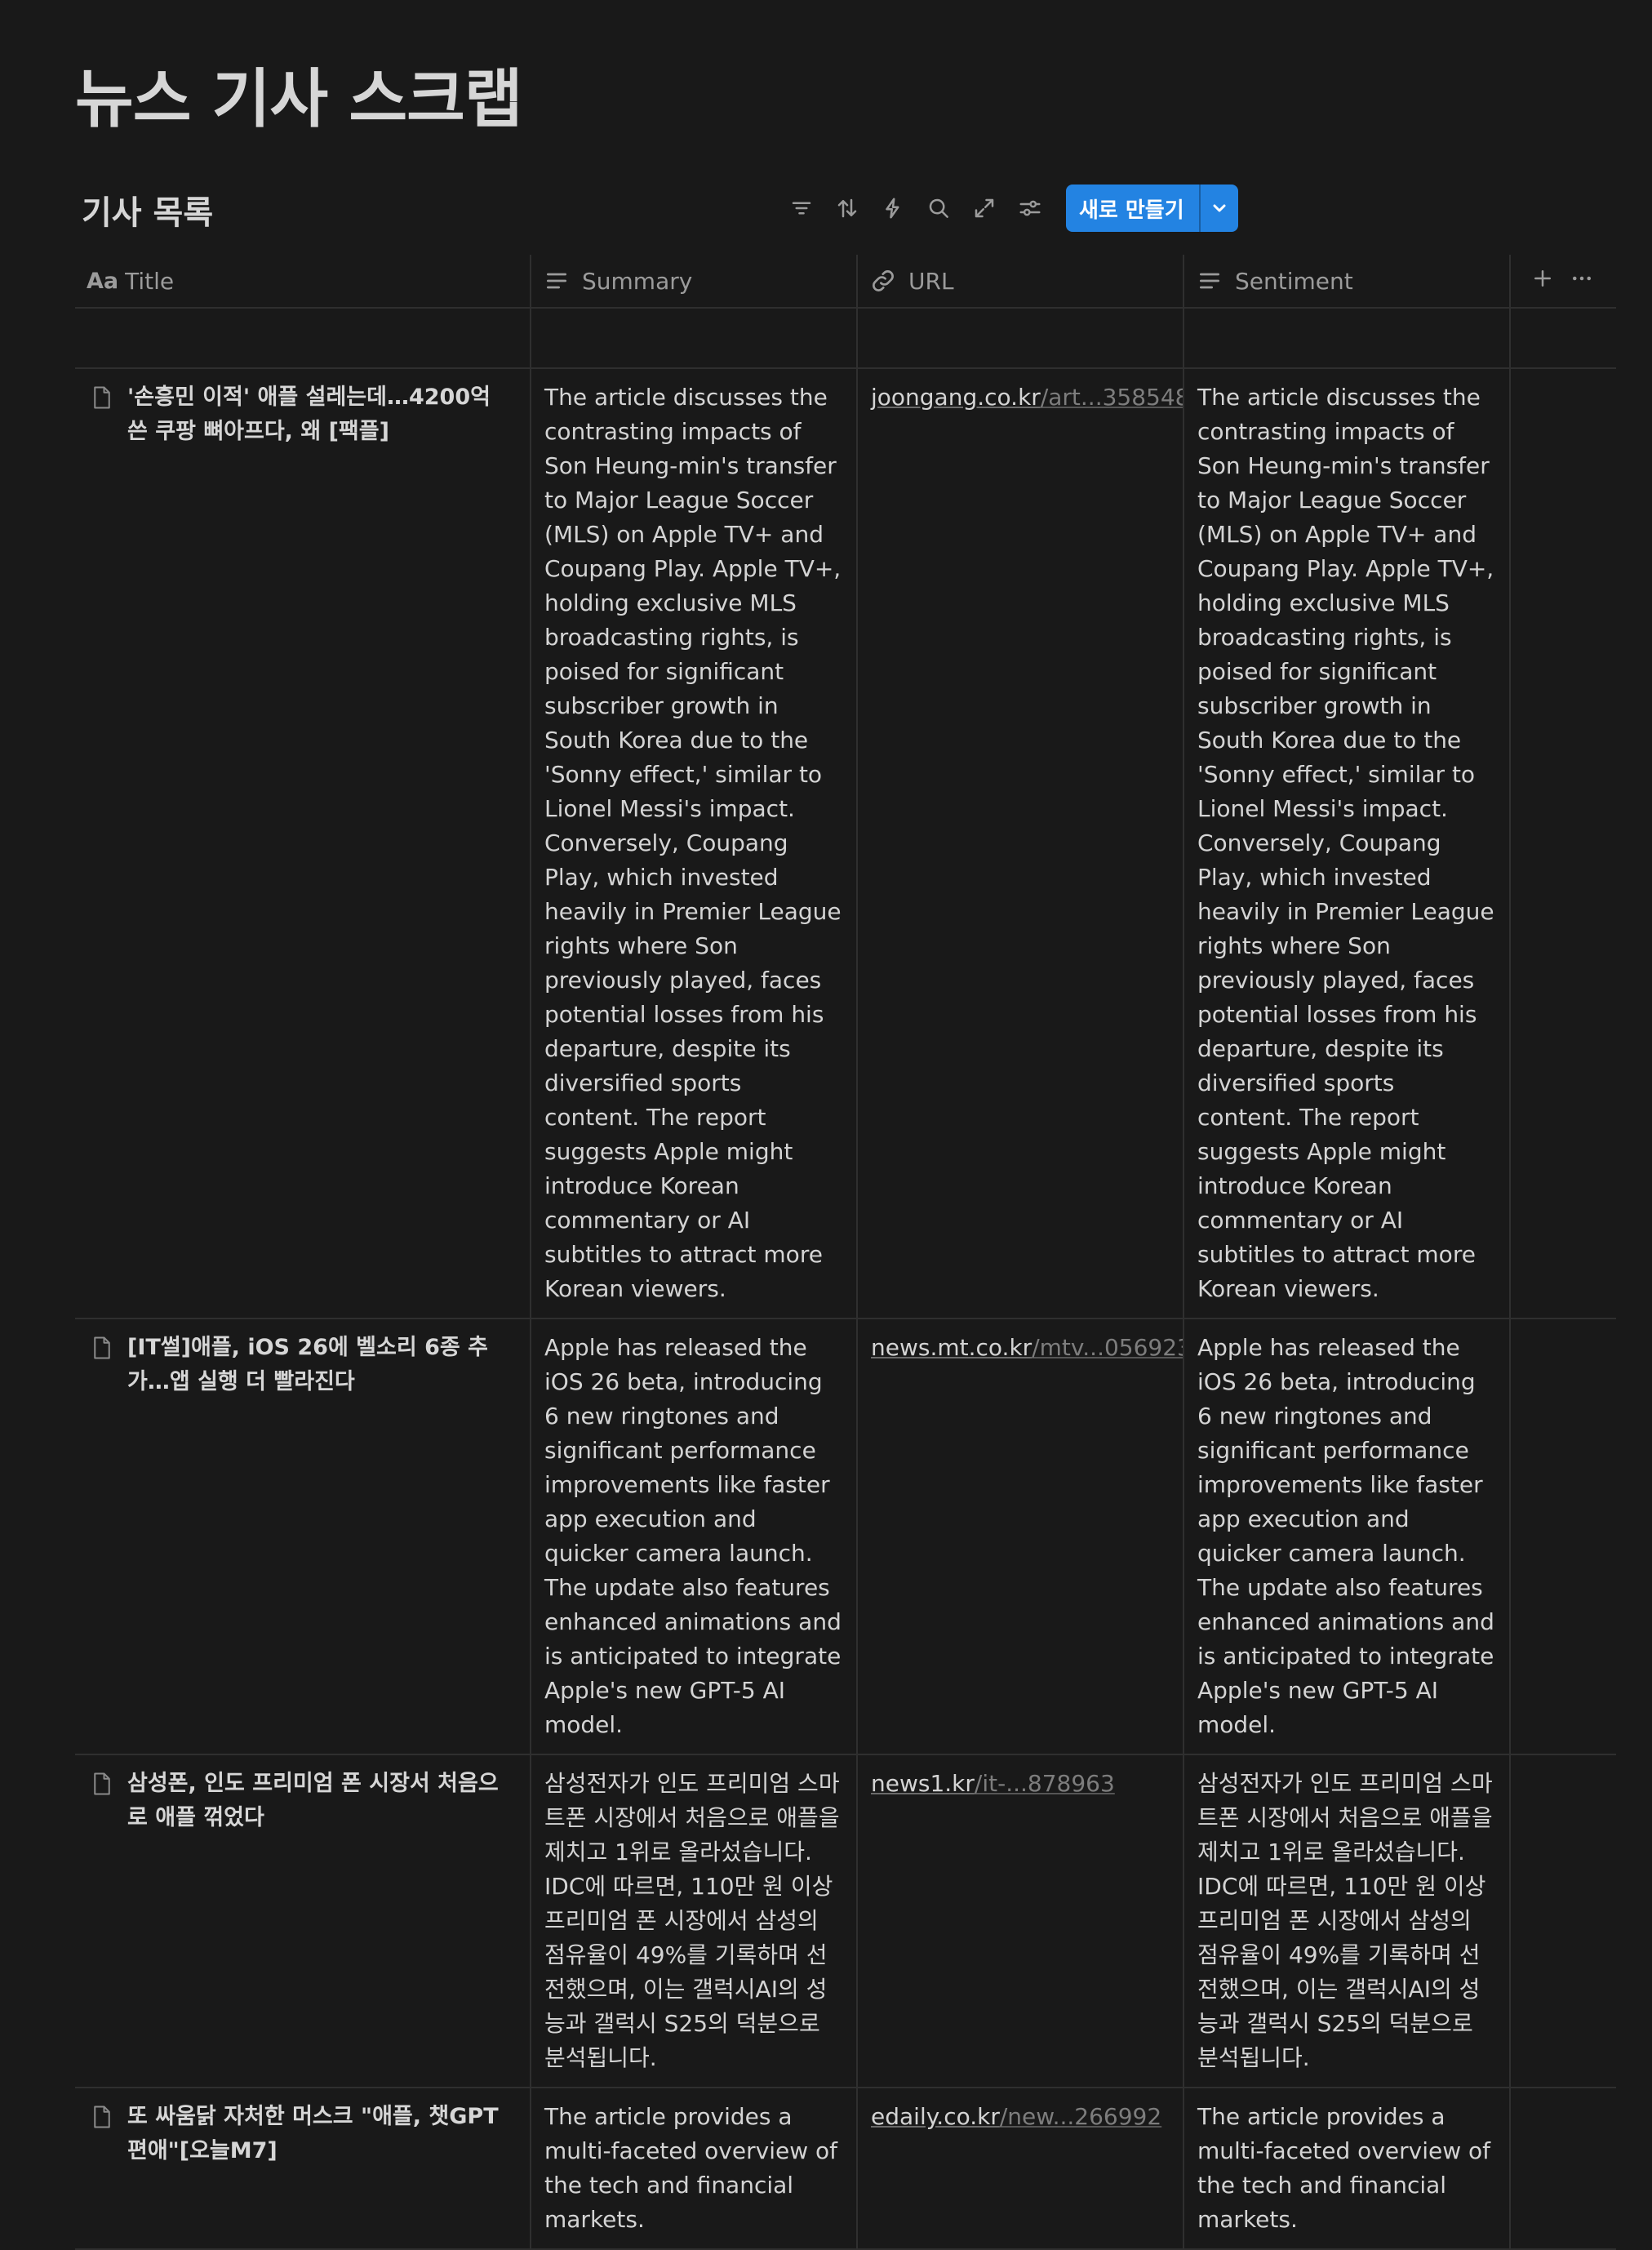 This screenshot has height=2250, width=1652. What do you see at coordinates (1132, 208) in the screenshot?
I see `new-button: 새로 만들기` at bounding box center [1132, 208].